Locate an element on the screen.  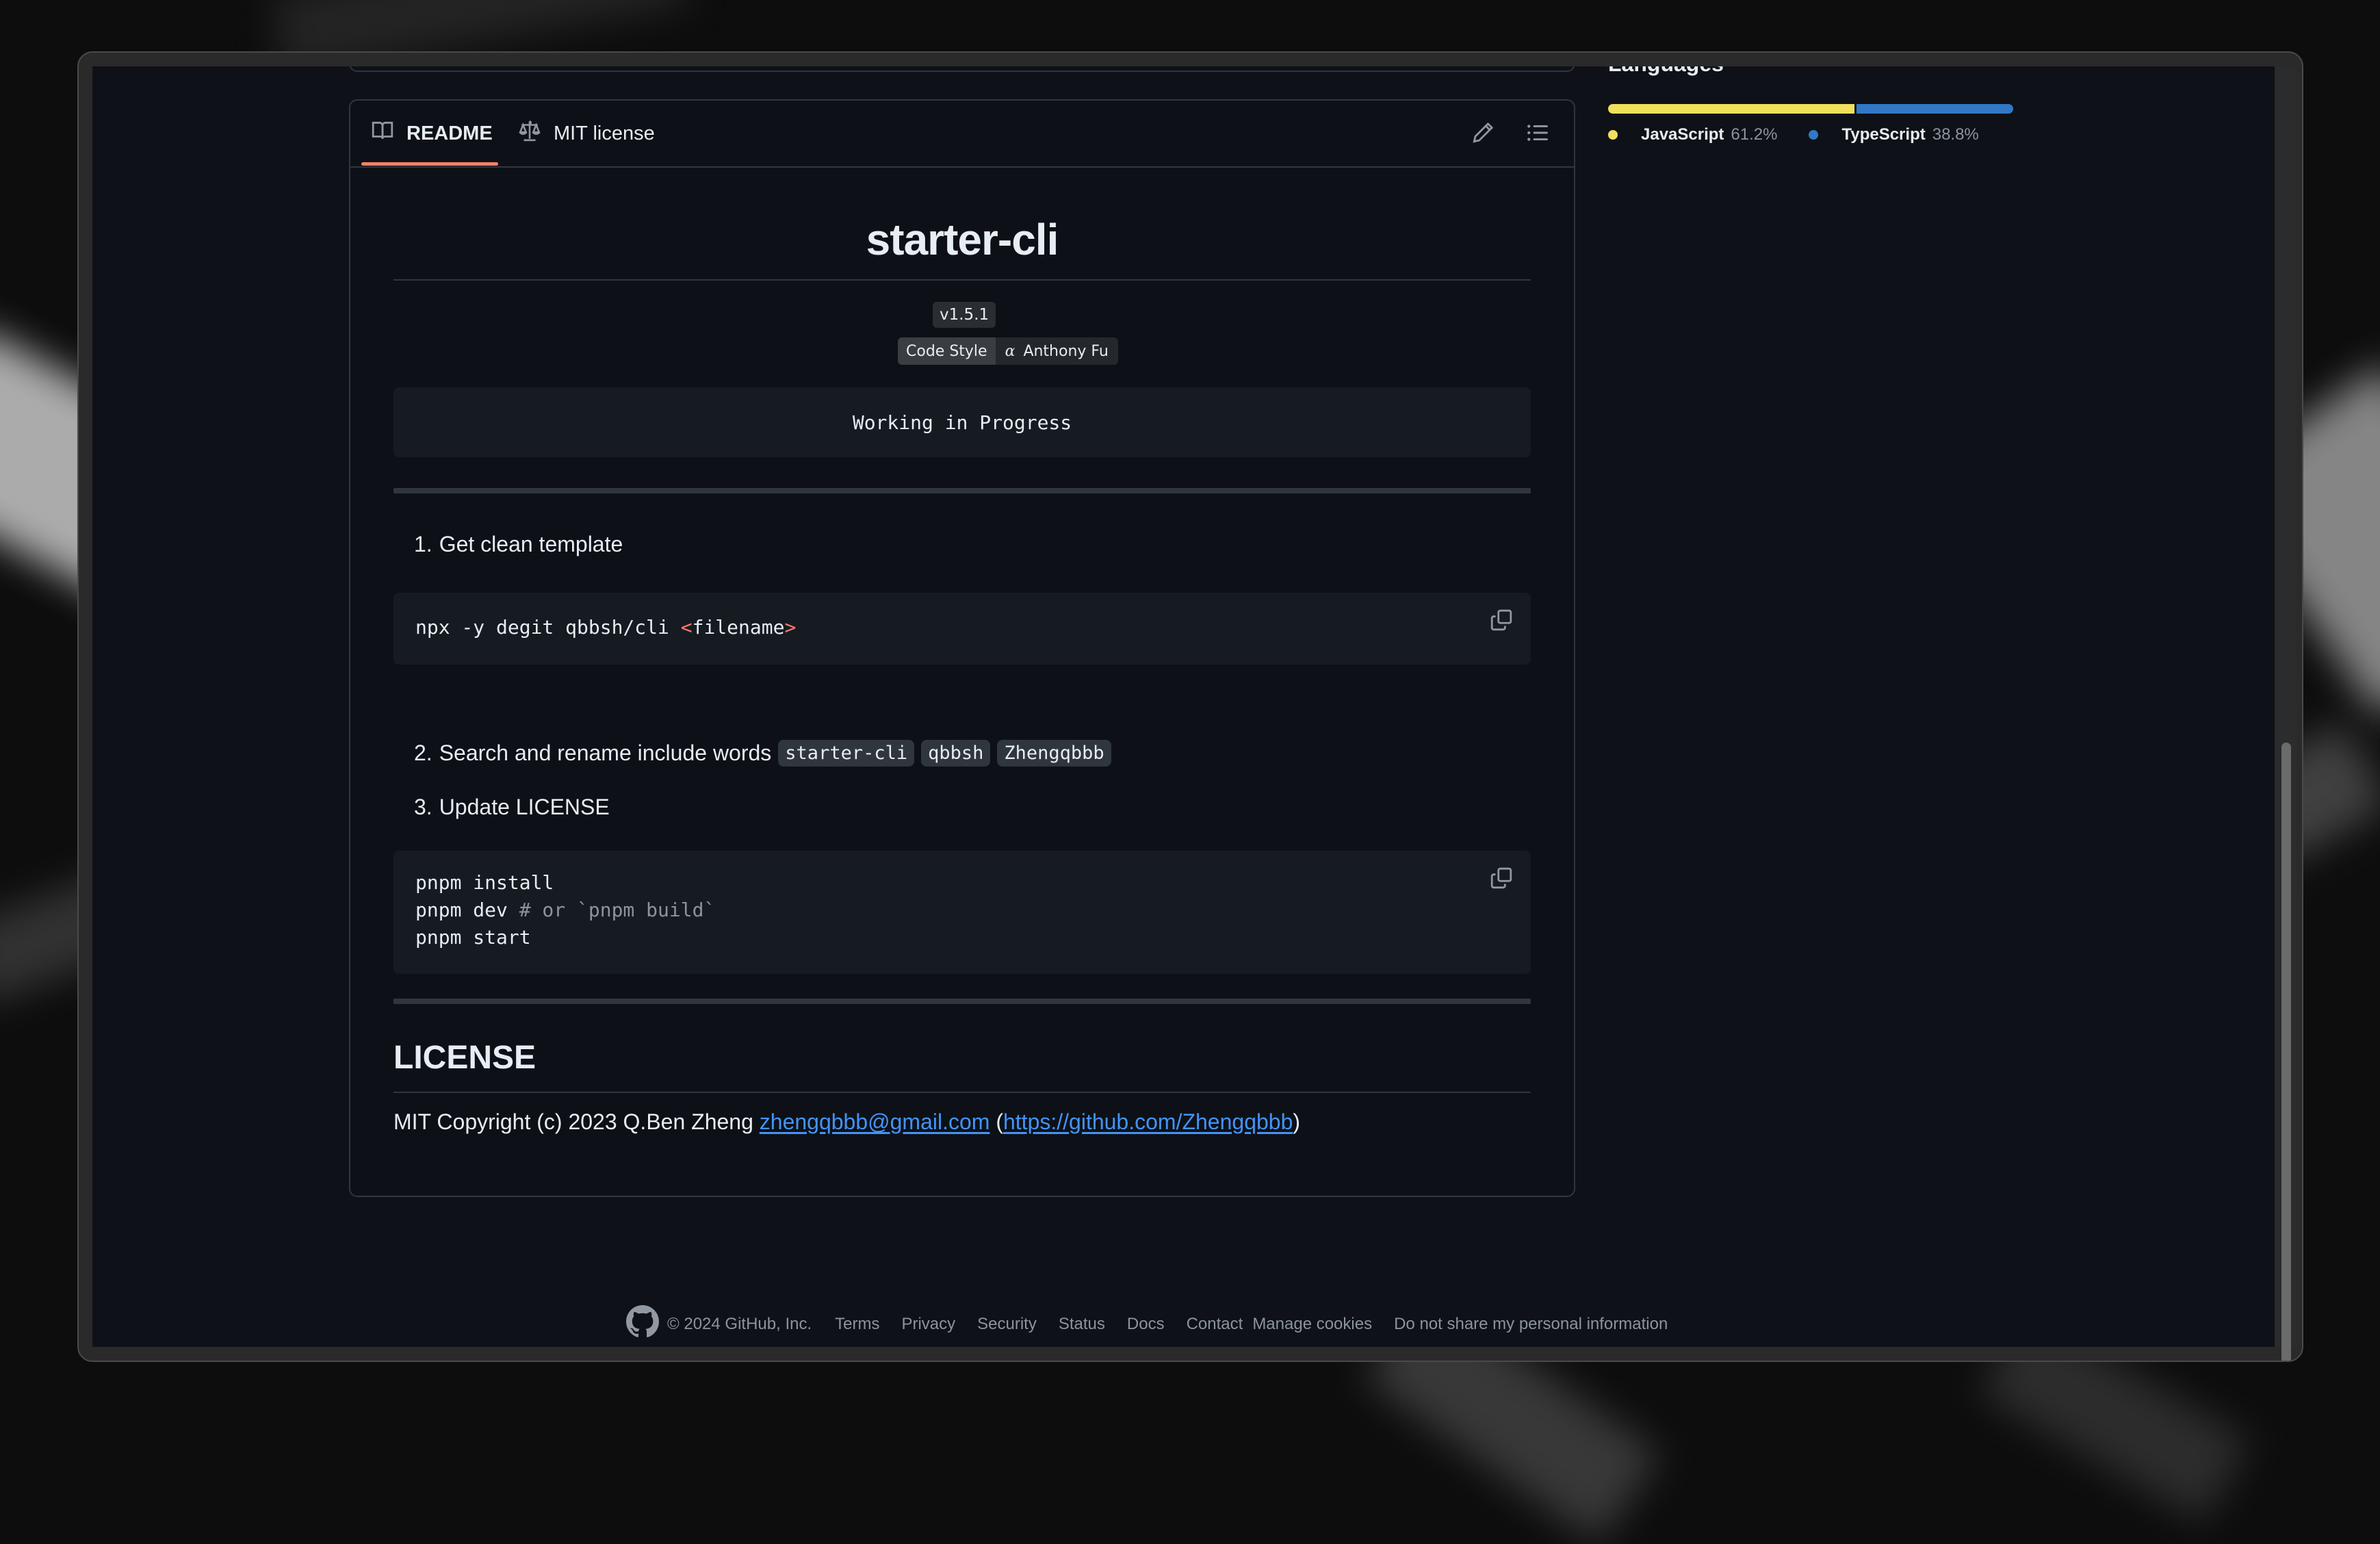
code-line: npx -y degit qbbsh/cli <filename> is located at coordinates (605, 628).